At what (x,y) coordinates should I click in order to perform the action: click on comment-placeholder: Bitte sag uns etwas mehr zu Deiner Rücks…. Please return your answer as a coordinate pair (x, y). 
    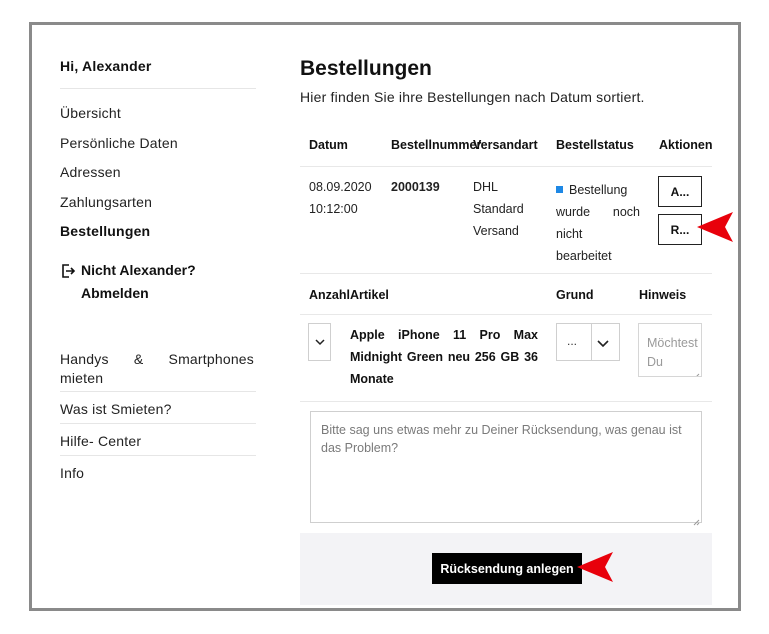
    Looking at the image, I should click on (501, 439).